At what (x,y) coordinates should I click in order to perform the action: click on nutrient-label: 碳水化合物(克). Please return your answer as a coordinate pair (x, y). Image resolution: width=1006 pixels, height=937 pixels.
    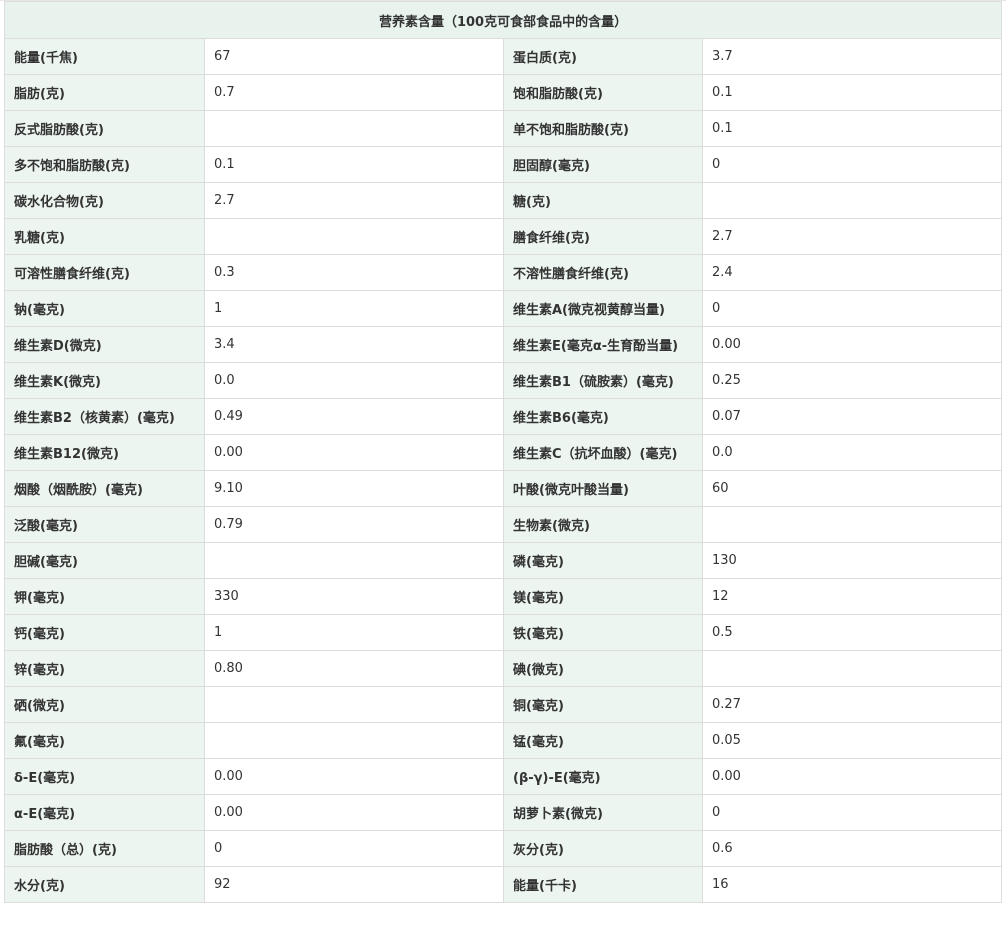
    Looking at the image, I should click on (104, 200).